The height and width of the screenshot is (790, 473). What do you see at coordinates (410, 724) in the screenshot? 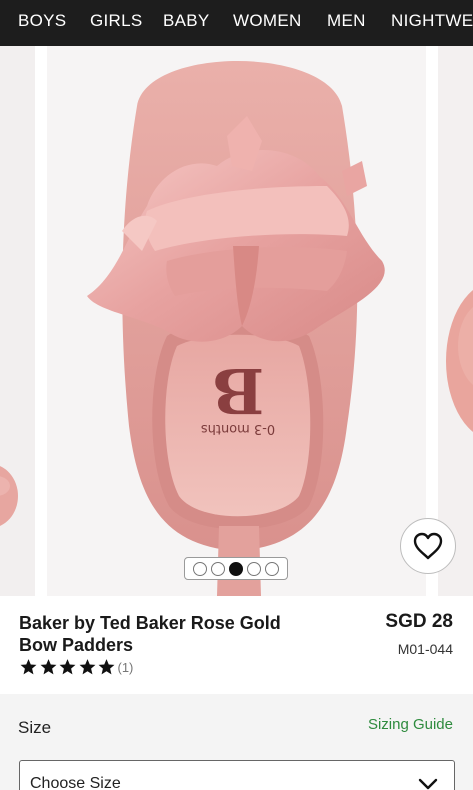
I see `sizing-guide-link: Sizing Guide` at bounding box center [410, 724].